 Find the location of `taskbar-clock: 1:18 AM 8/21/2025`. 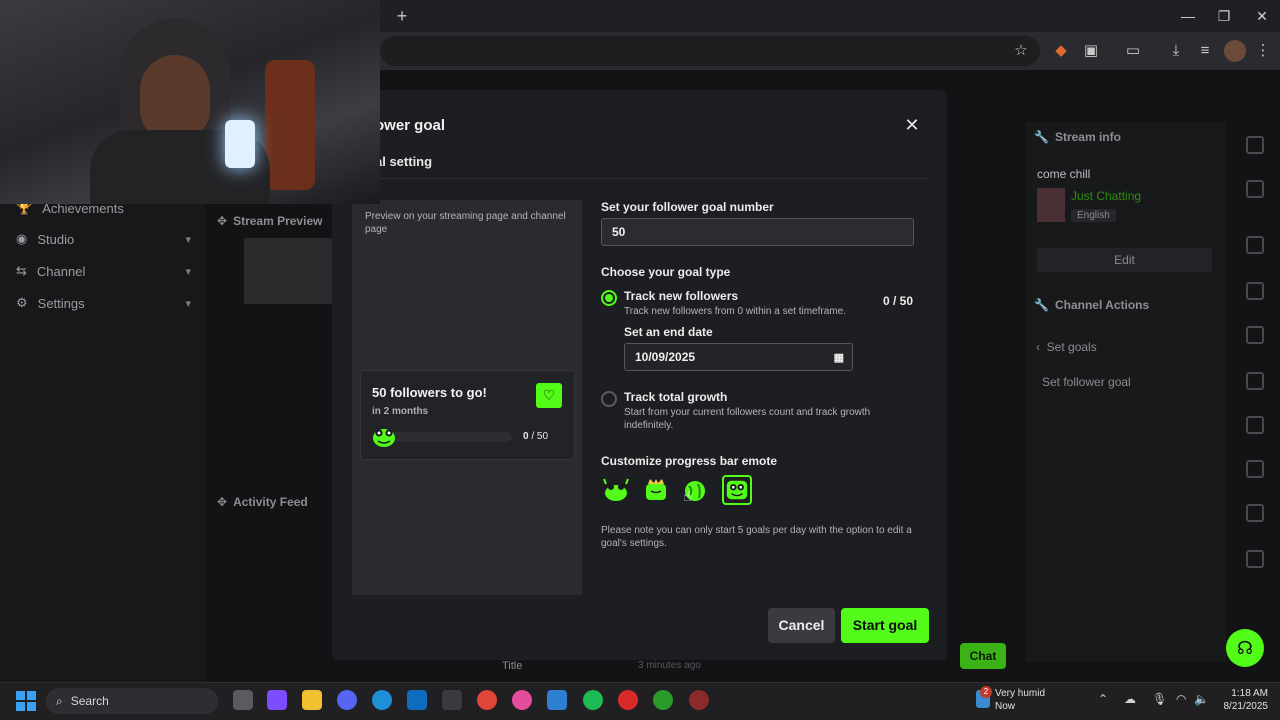

taskbar-clock: 1:18 AM 8/21/2025 is located at coordinates (1237, 700).